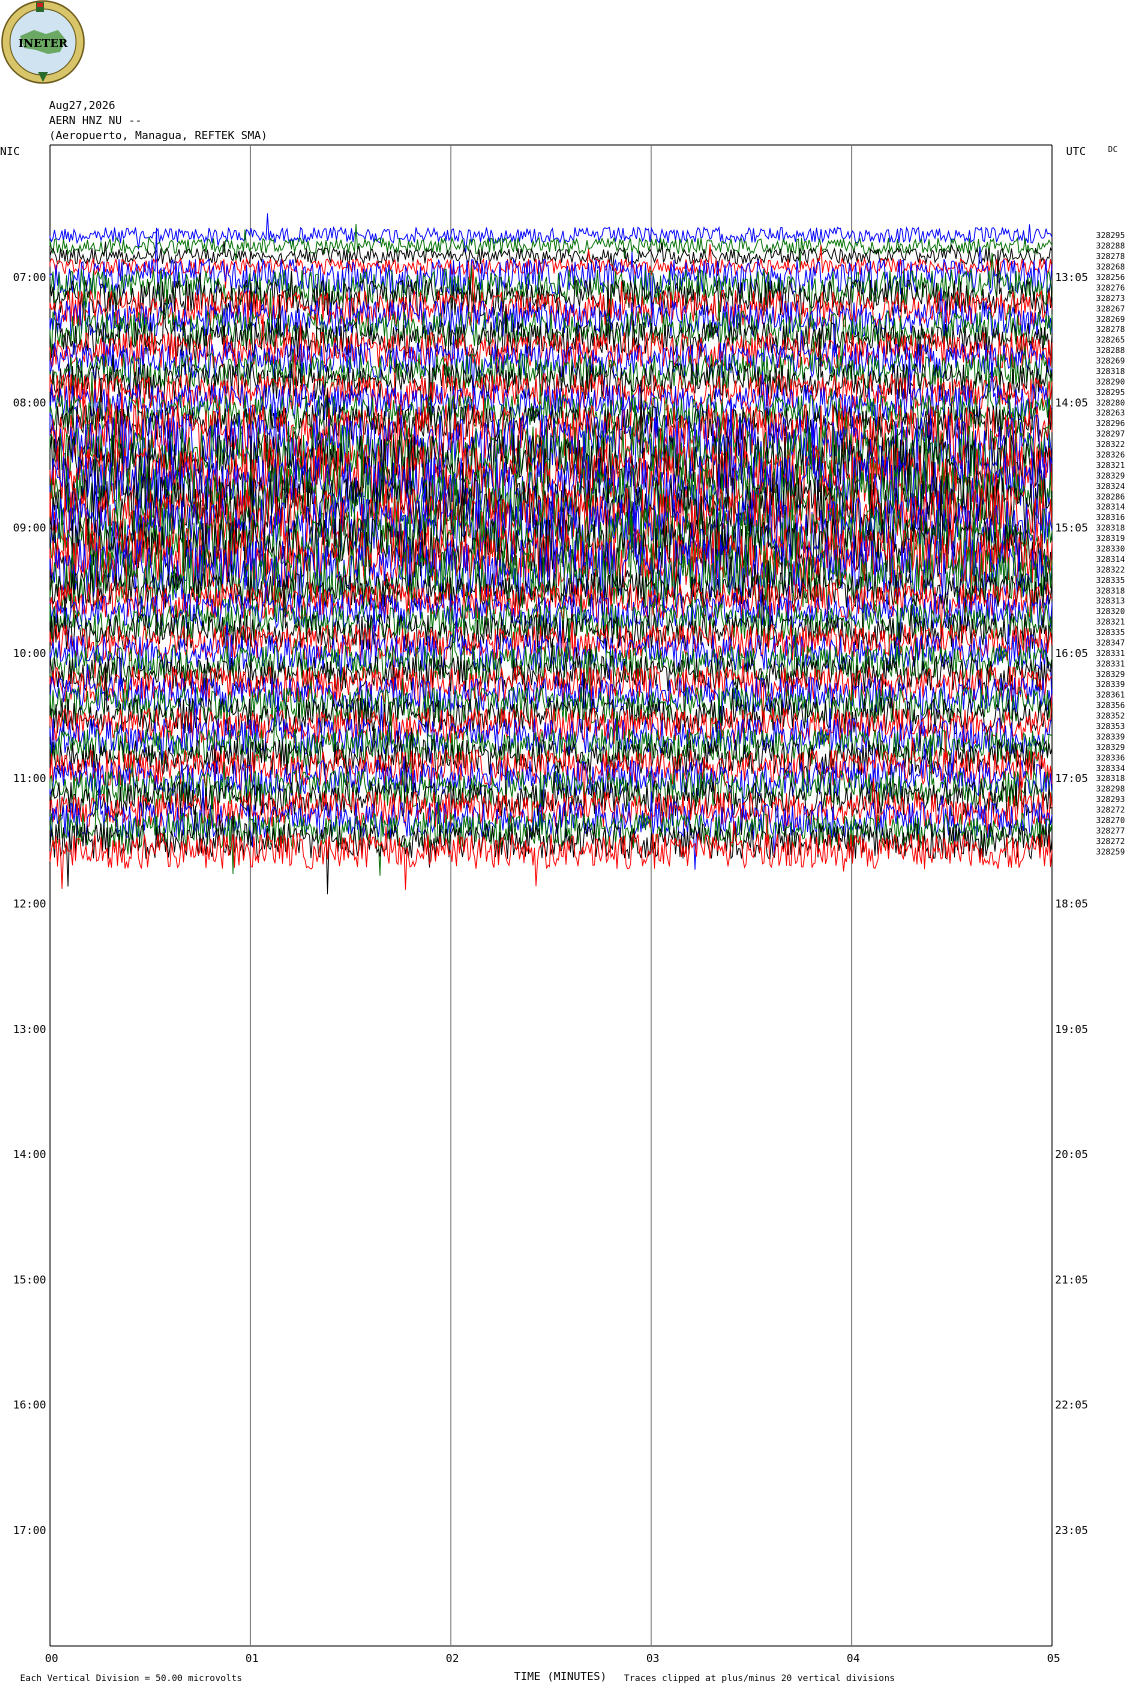 This screenshot has width=1130, height=1689. Describe the element at coordinates (1110, 496) in the screenshot. I see `trace-dc-label: 328286` at that location.